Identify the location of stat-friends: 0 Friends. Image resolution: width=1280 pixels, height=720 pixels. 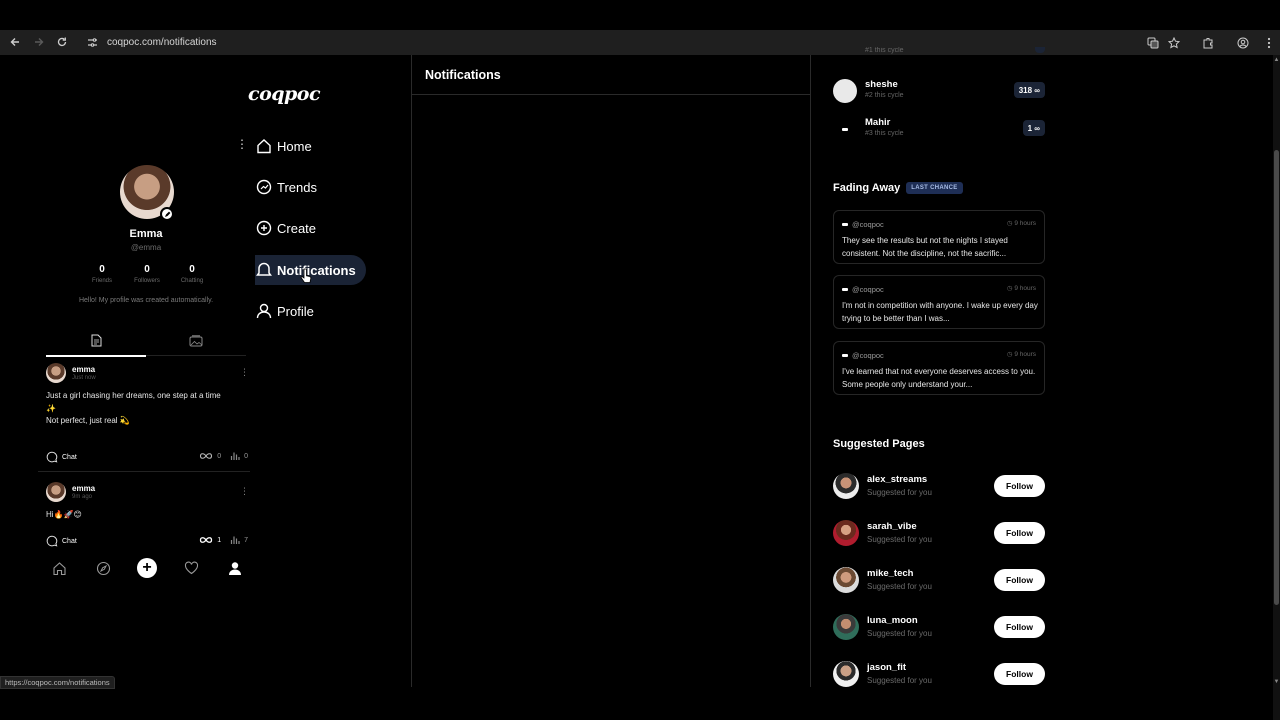
(102, 274).